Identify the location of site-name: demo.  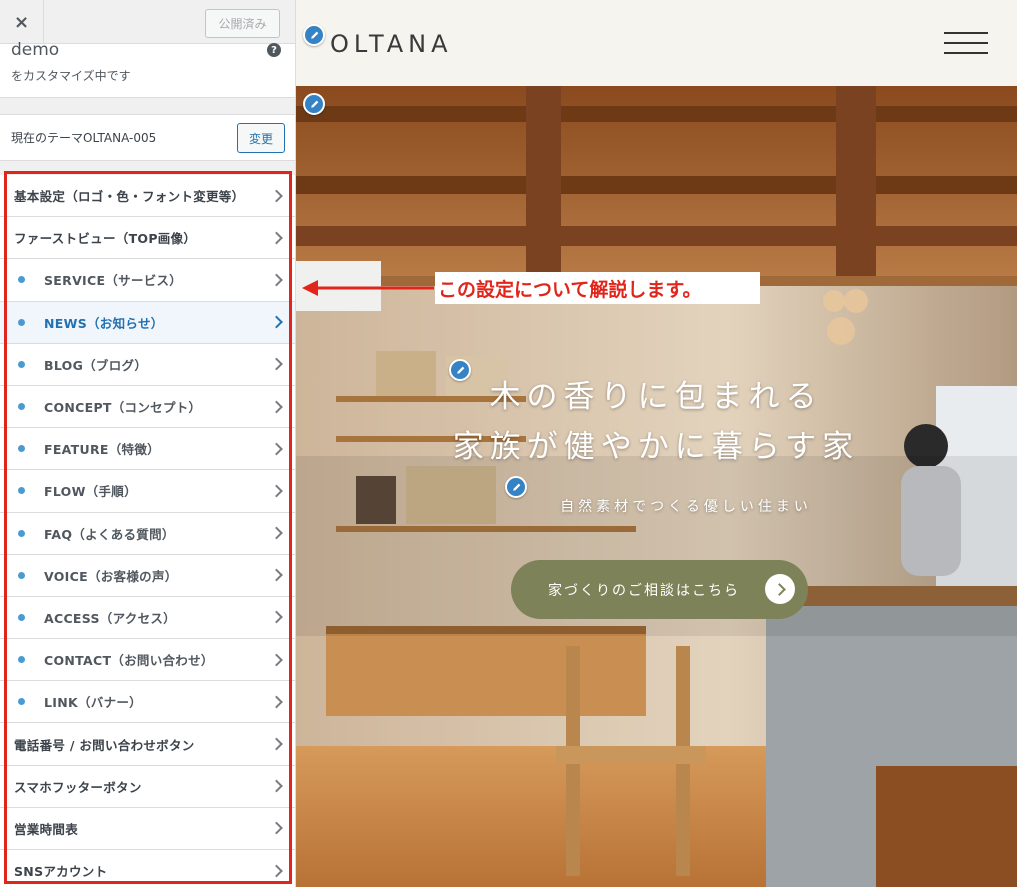
(35, 50).